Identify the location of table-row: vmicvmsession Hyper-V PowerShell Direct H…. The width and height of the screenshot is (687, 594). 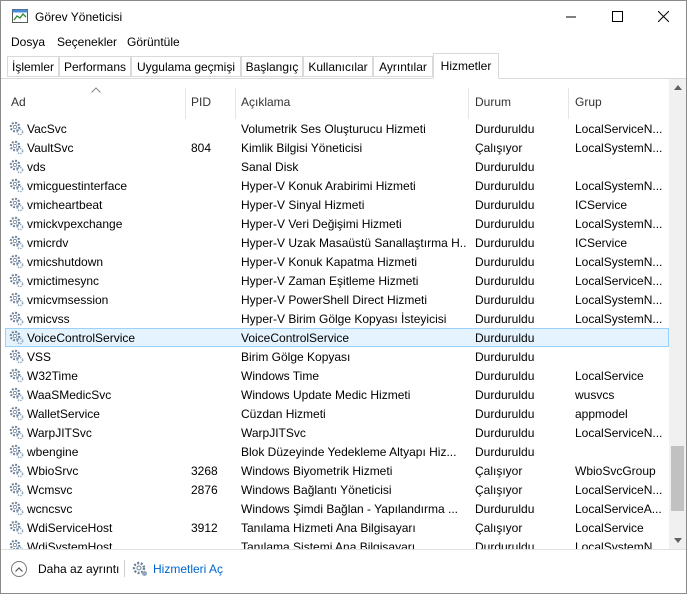
(335, 299).